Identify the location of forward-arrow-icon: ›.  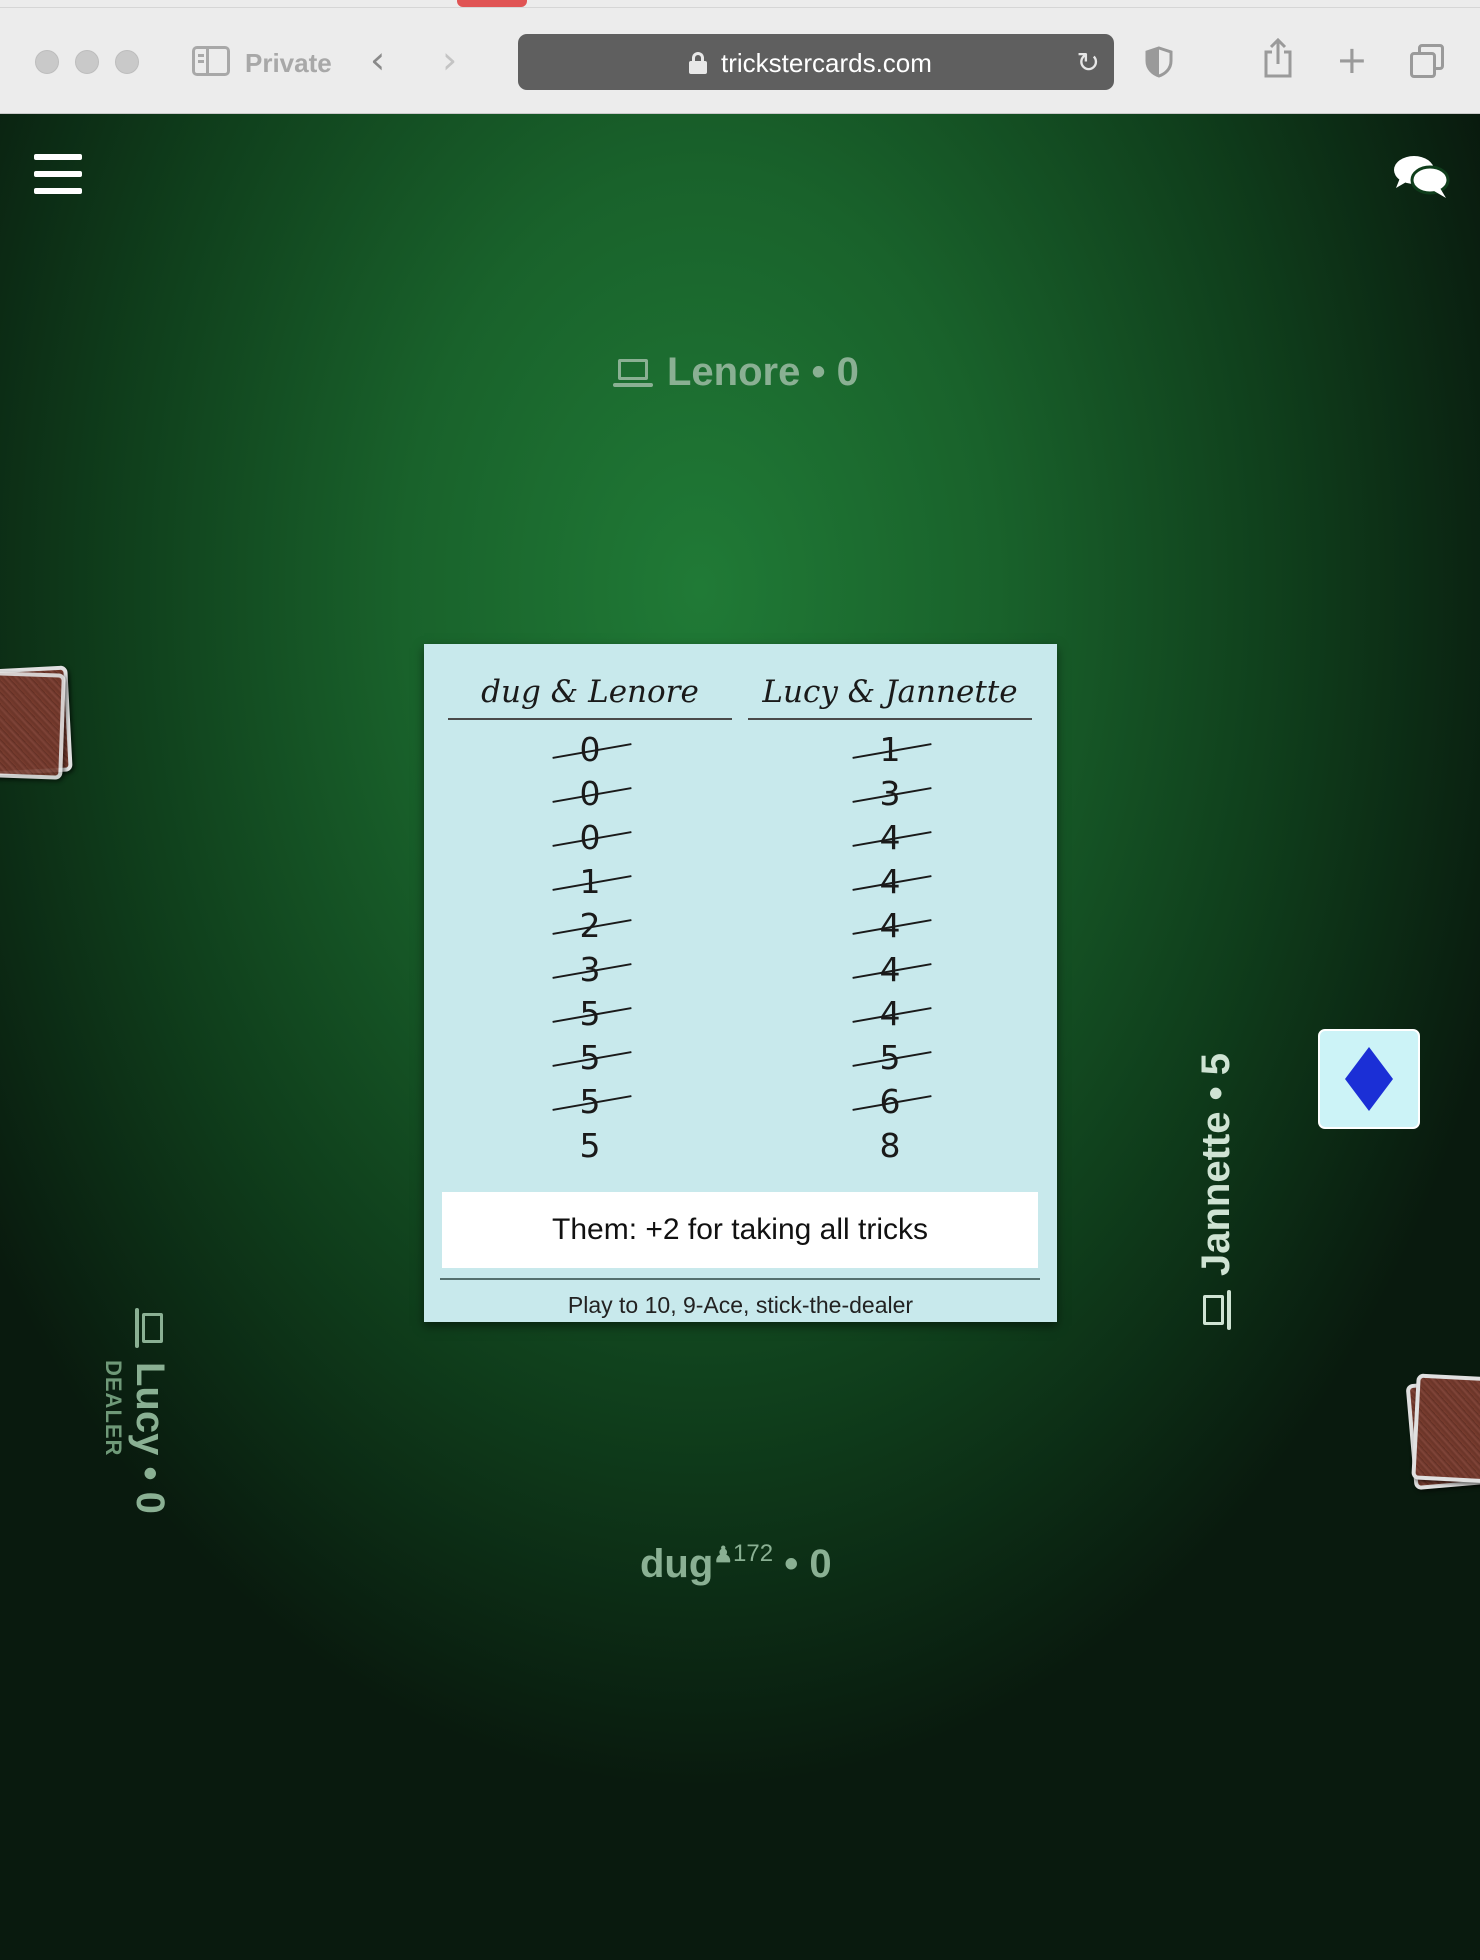
(449, 60).